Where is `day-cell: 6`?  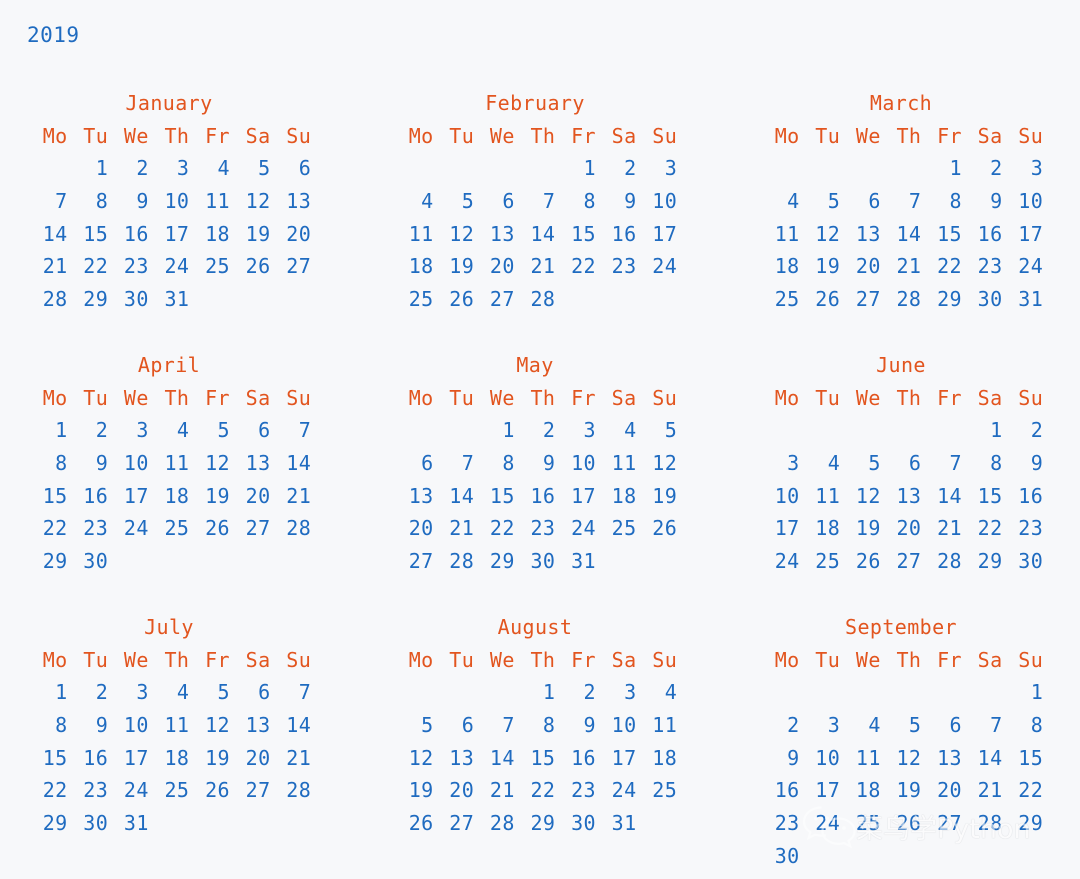
day-cell: 6 is located at coordinates (250, 698).